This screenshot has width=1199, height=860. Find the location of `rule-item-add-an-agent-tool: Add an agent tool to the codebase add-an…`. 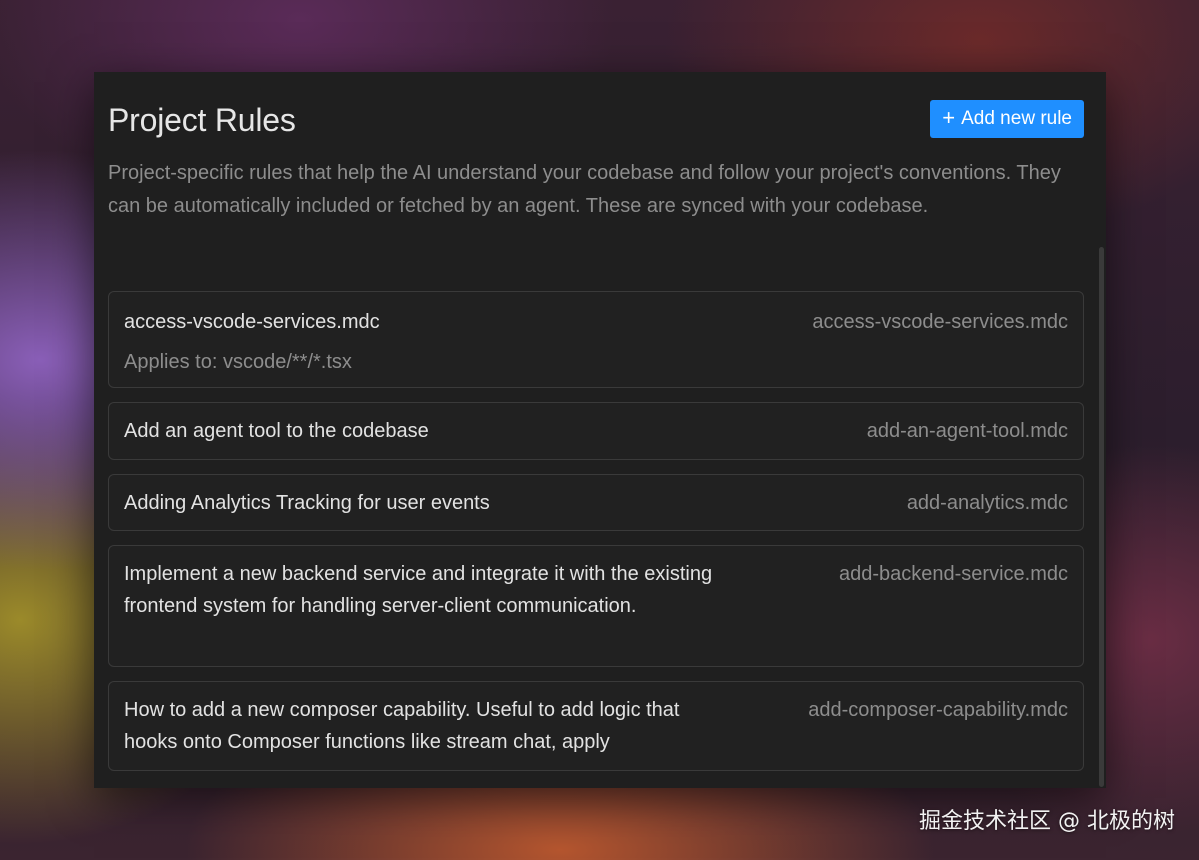

rule-item-add-an-agent-tool: Add an agent tool to the codebase add-an… is located at coordinates (596, 431).